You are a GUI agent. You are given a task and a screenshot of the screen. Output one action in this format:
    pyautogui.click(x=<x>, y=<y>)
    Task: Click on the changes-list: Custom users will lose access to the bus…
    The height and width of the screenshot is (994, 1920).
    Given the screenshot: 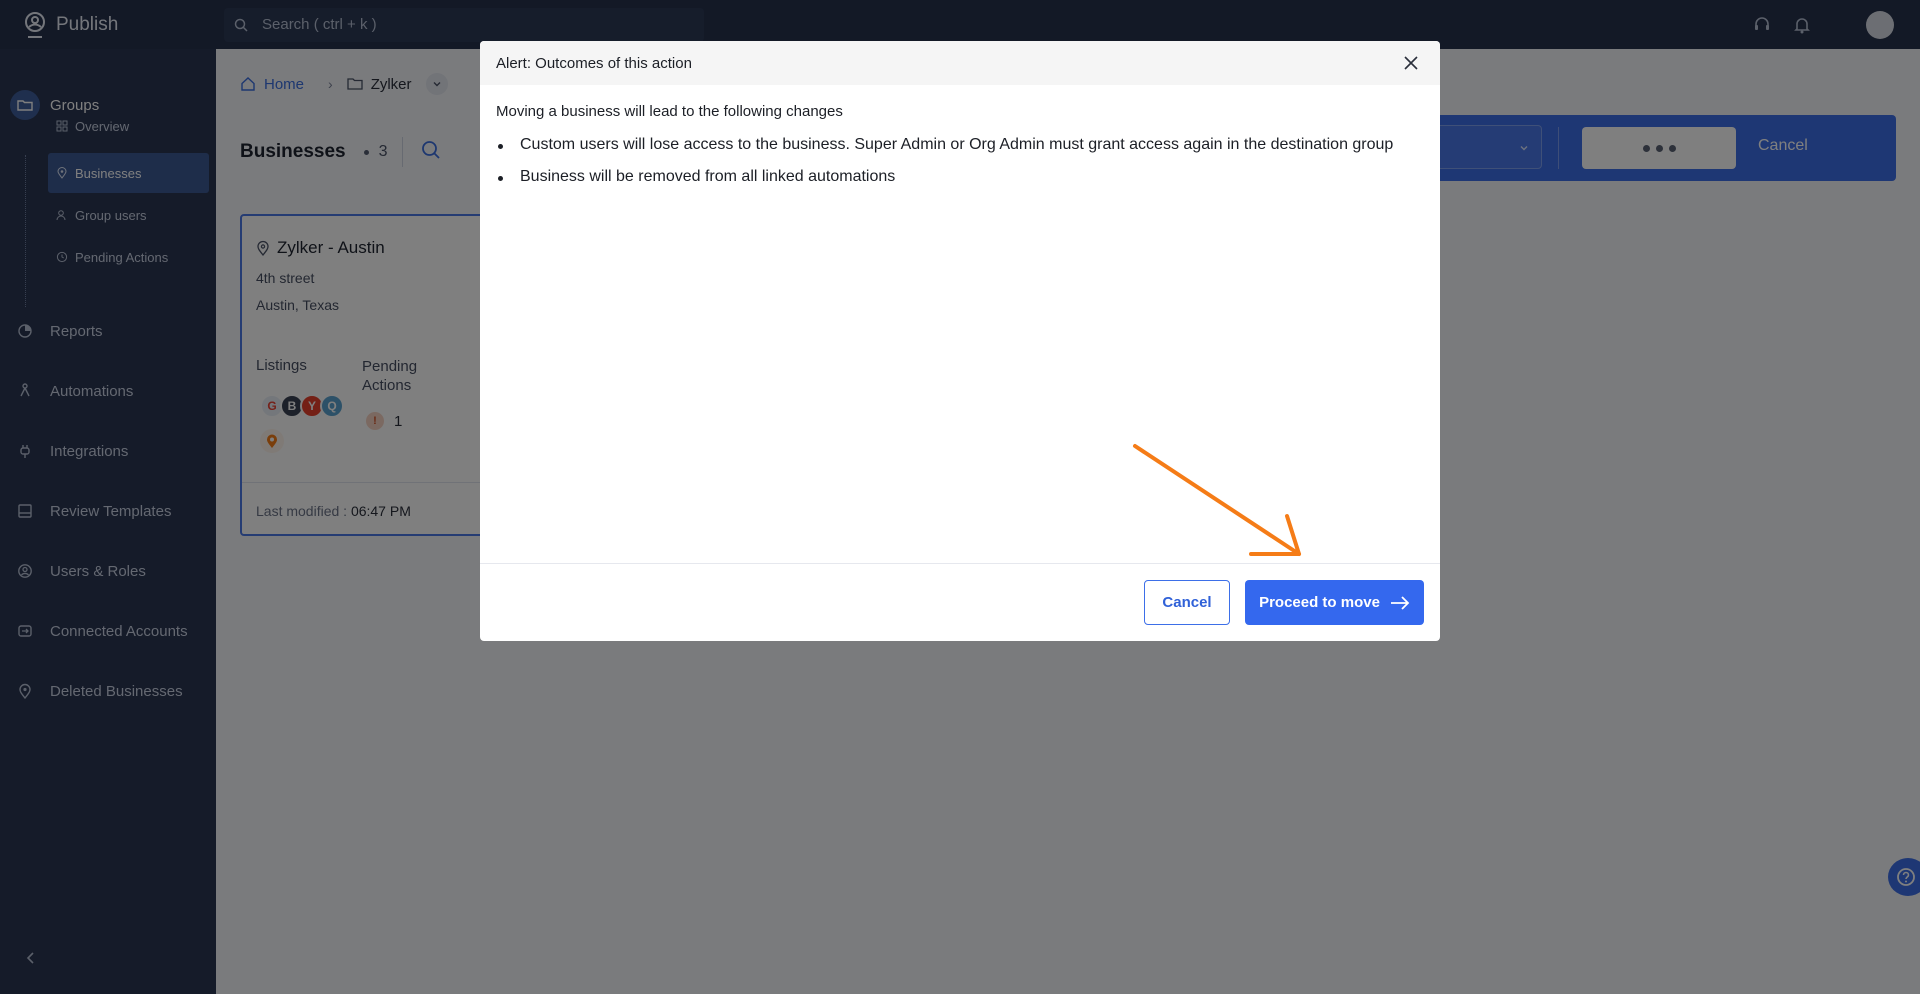 What is the action you would take?
    pyautogui.click(x=944, y=168)
    